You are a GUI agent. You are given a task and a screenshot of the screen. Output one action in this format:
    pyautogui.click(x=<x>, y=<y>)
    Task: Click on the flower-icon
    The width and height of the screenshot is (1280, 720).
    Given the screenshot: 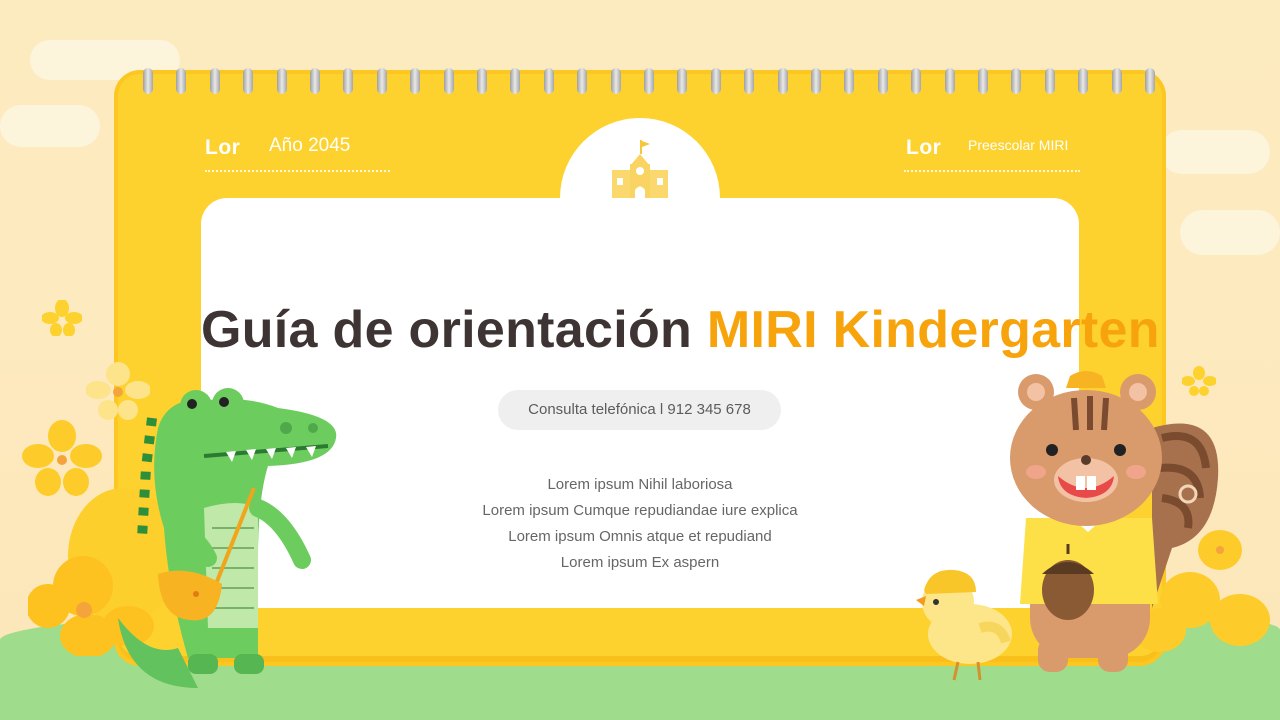 What is the action you would take?
    pyautogui.click(x=62, y=318)
    